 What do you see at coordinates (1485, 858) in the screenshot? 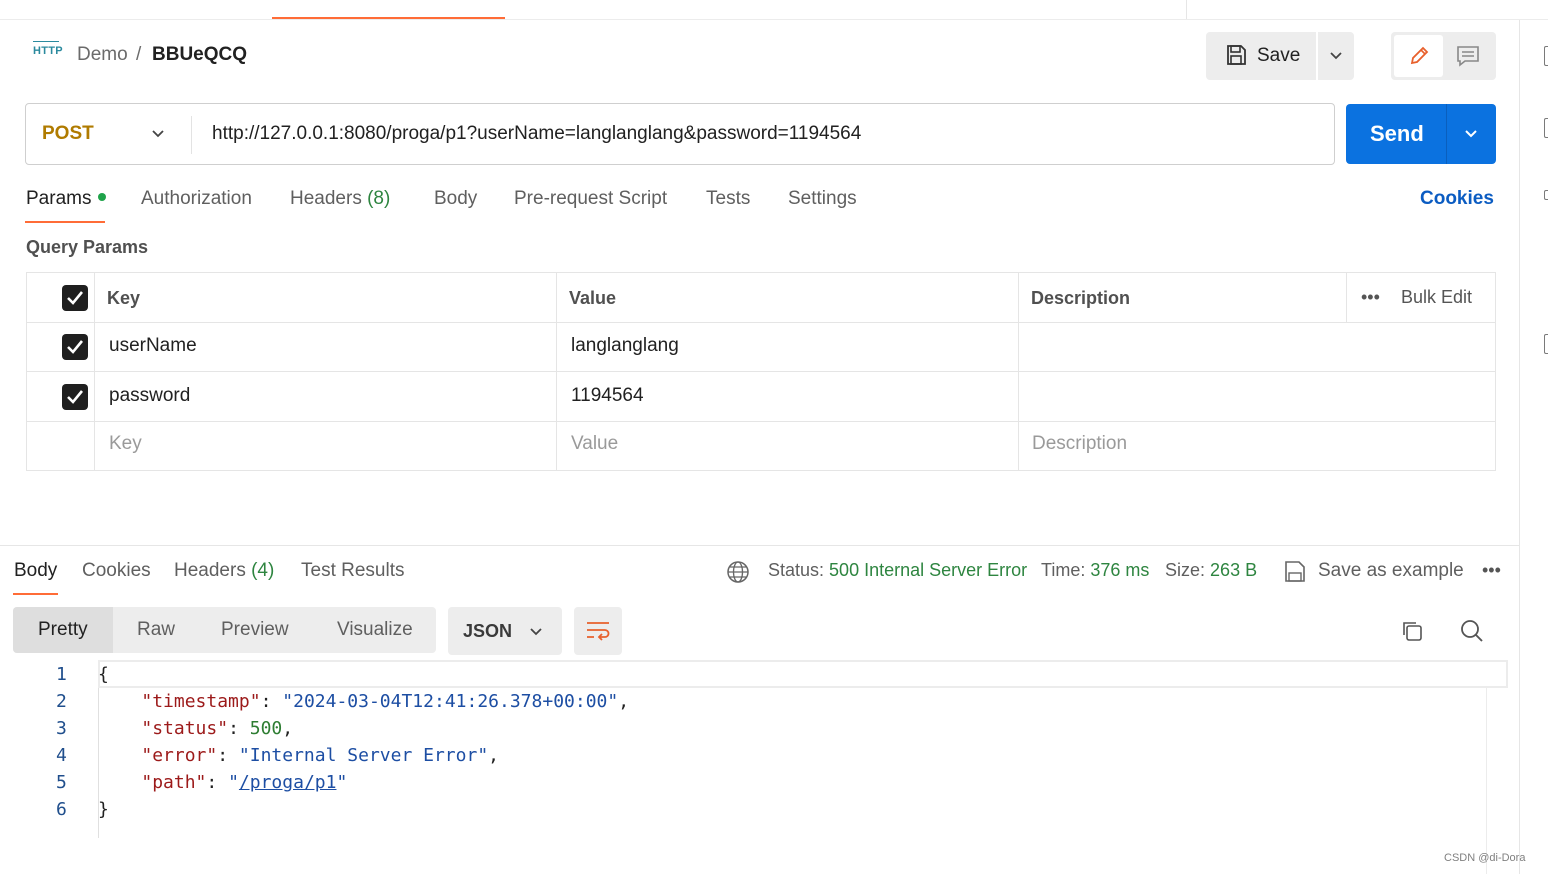
I see `watermark: CSDN @di-Dora` at bounding box center [1485, 858].